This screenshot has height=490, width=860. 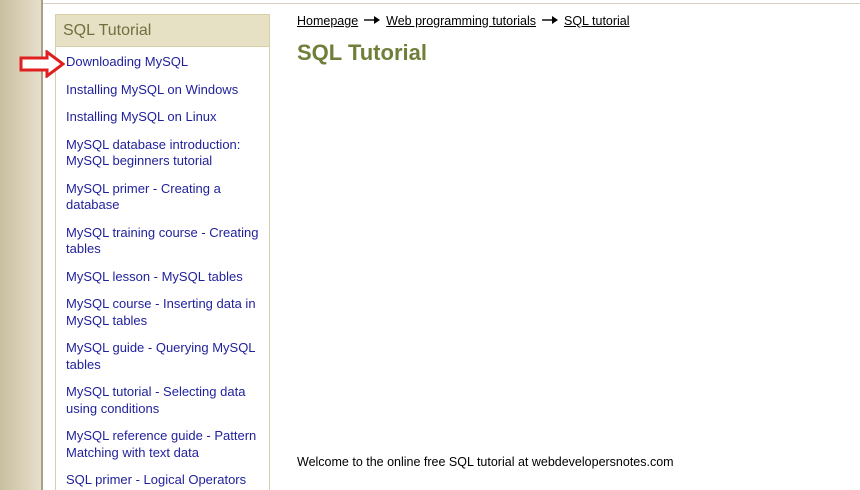 What do you see at coordinates (42, 64) in the screenshot?
I see `red-arrow-right-icon` at bounding box center [42, 64].